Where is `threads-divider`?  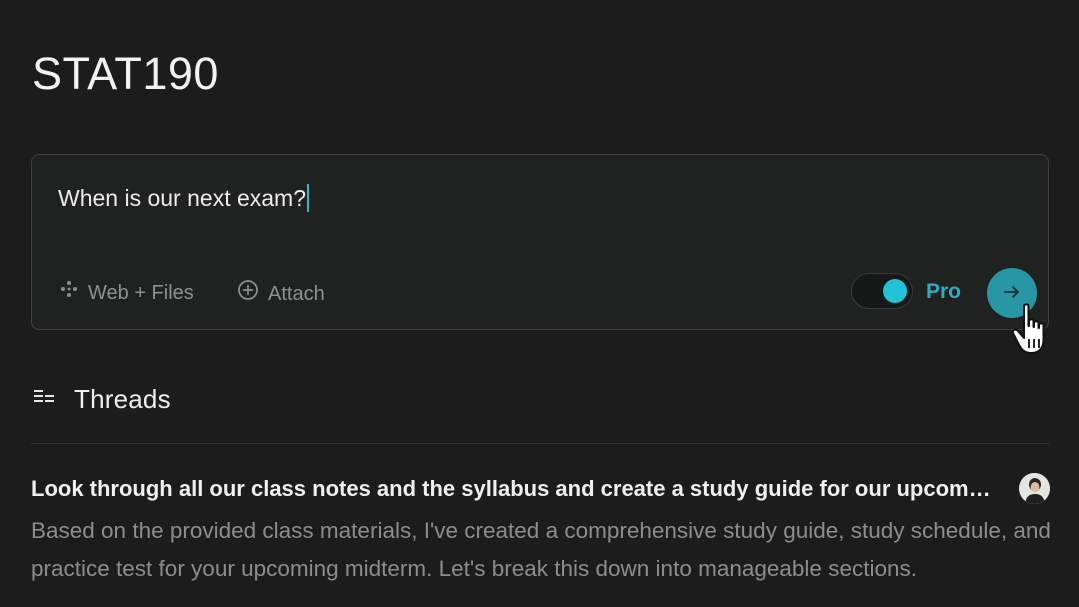 threads-divider is located at coordinates (540, 443).